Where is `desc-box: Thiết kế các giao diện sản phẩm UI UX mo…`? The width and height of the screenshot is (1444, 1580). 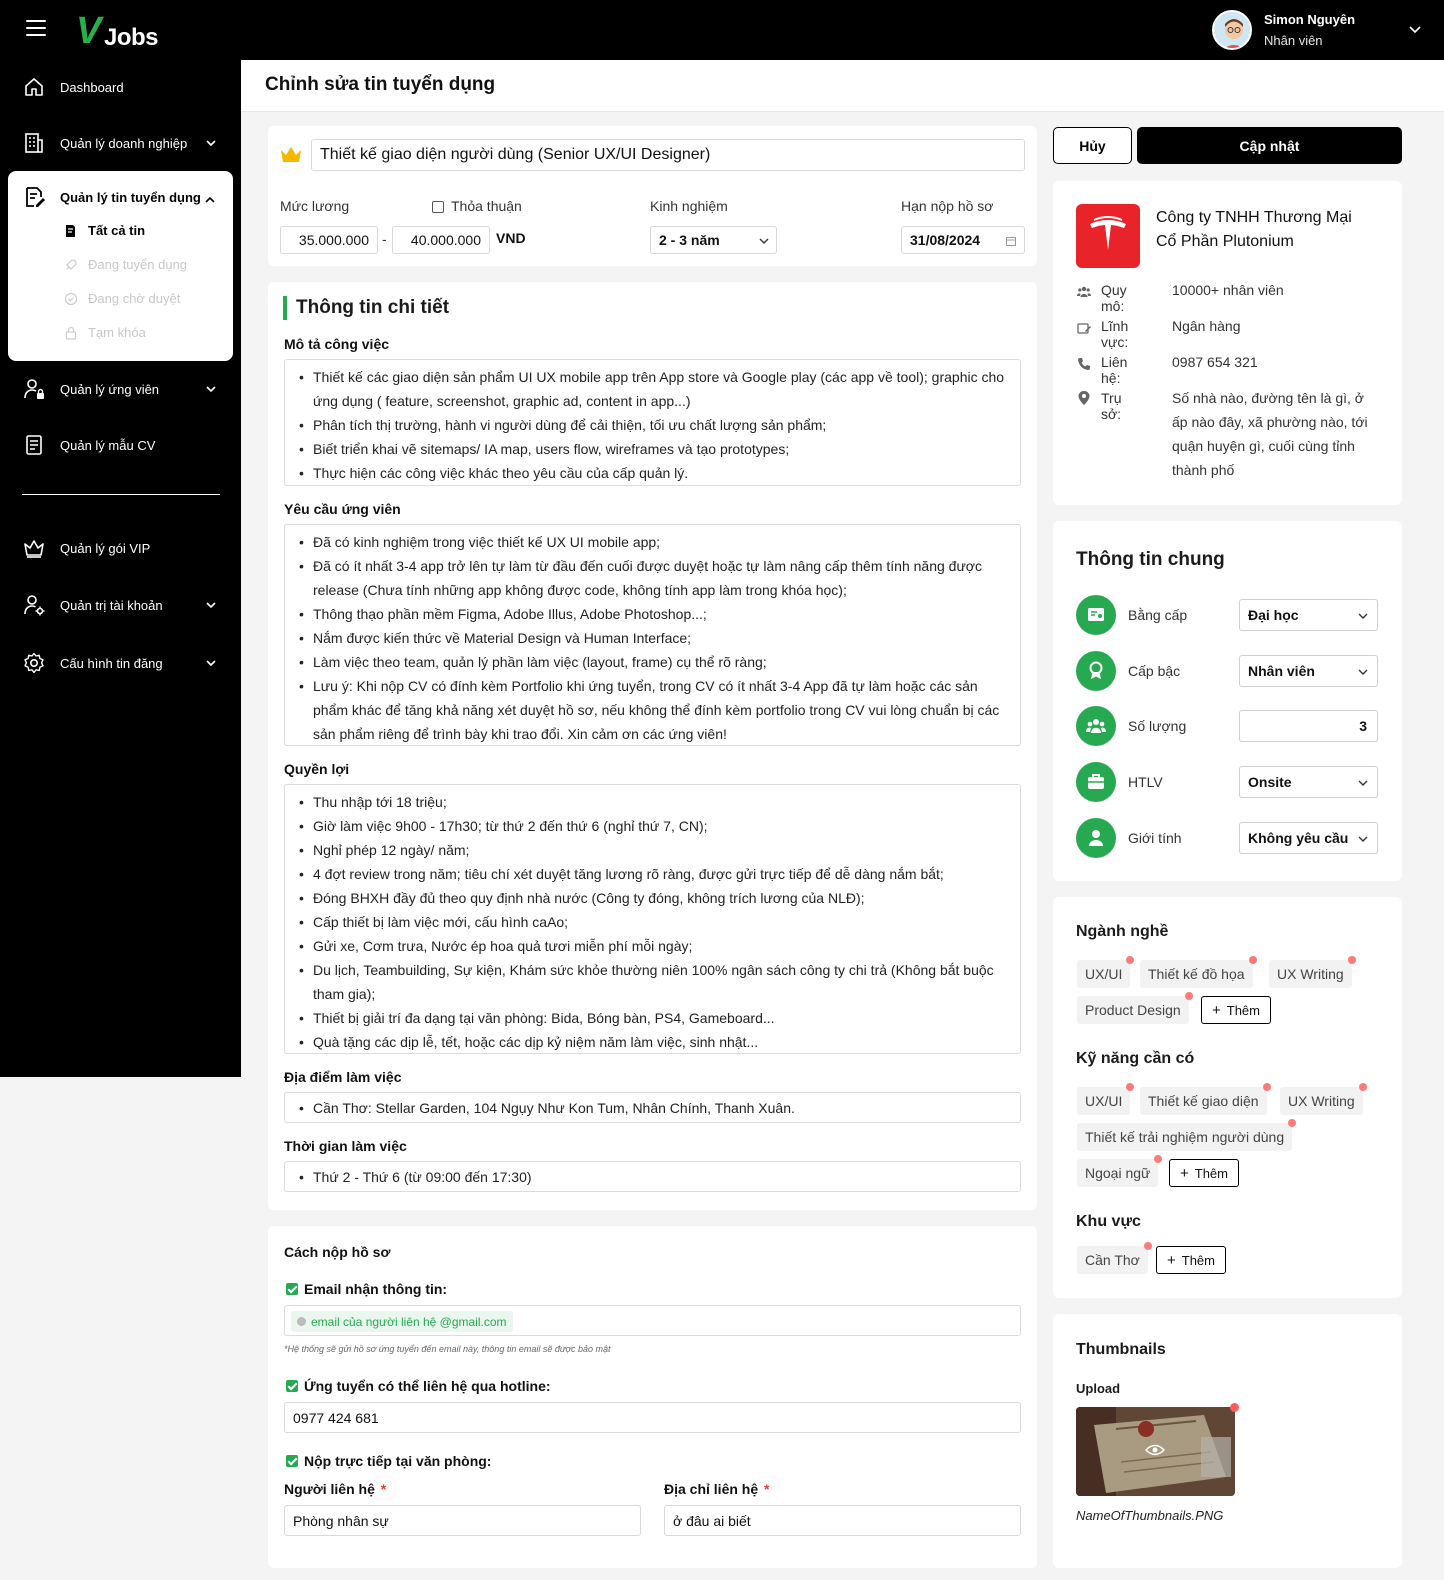
desc-box: Thiết kế các giao diện sản phẩm UI UX mo… is located at coordinates (652, 422).